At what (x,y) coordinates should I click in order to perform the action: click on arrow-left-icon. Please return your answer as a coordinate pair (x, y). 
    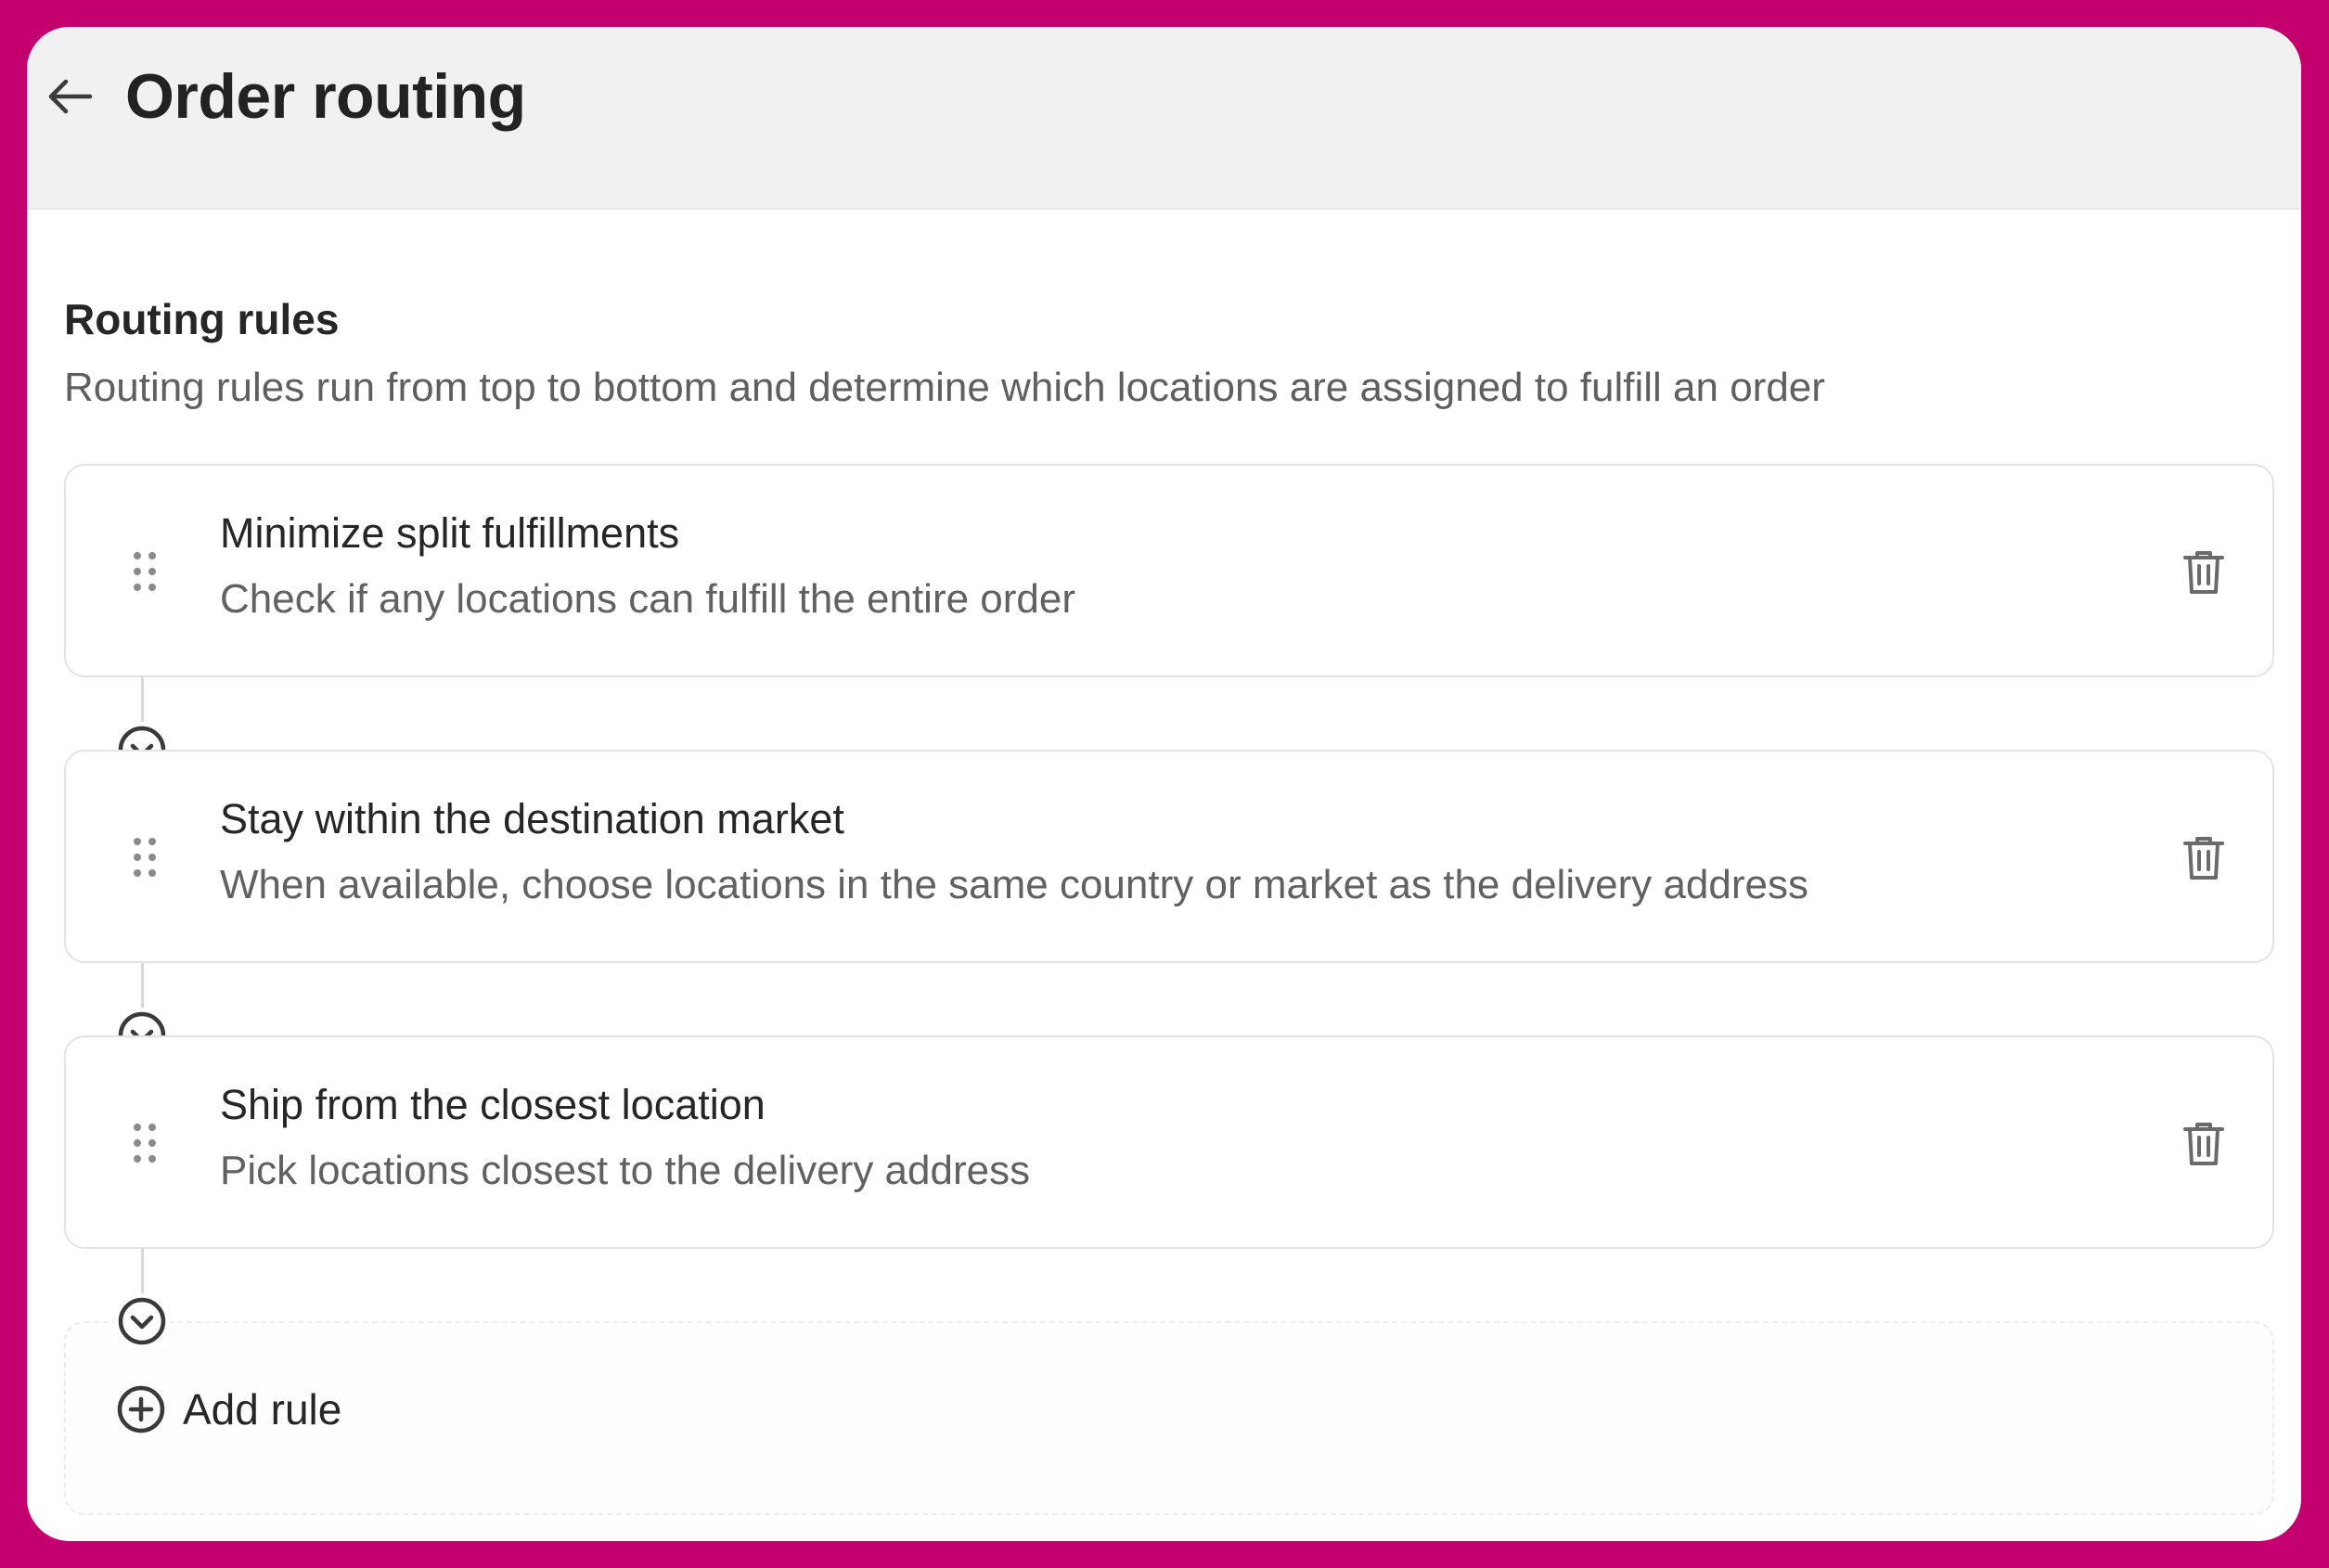
    Looking at the image, I should click on (70, 96).